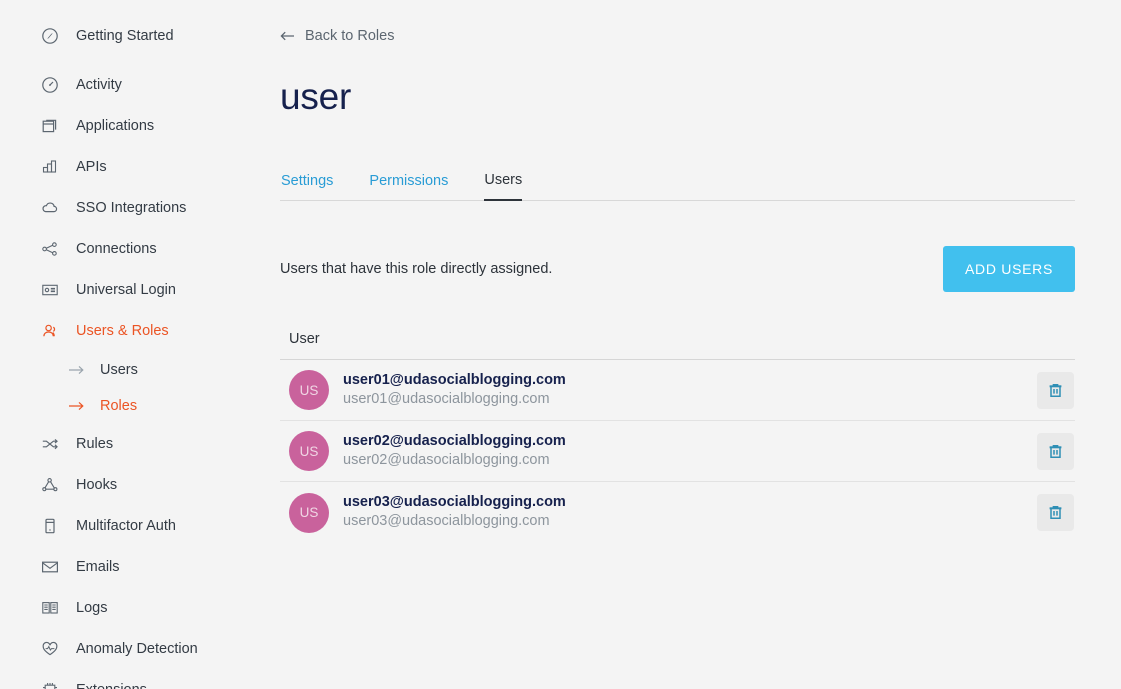 Image resolution: width=1121 pixels, height=689 pixels. I want to click on sidebar-item-label: Users & Roles, so click(122, 331).